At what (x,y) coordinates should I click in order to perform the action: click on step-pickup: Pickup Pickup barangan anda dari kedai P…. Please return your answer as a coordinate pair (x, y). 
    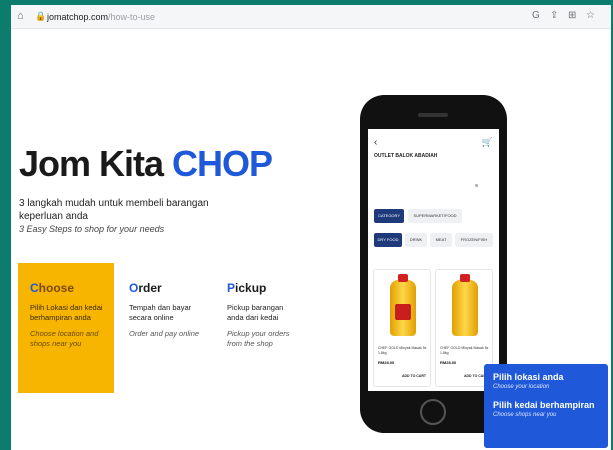
    Looking at the image, I should click on (263, 328).